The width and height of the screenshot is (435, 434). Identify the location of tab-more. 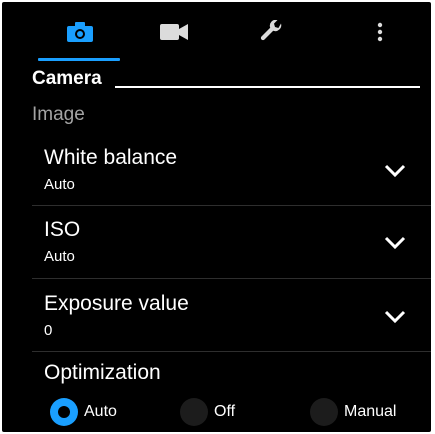
(380, 32).